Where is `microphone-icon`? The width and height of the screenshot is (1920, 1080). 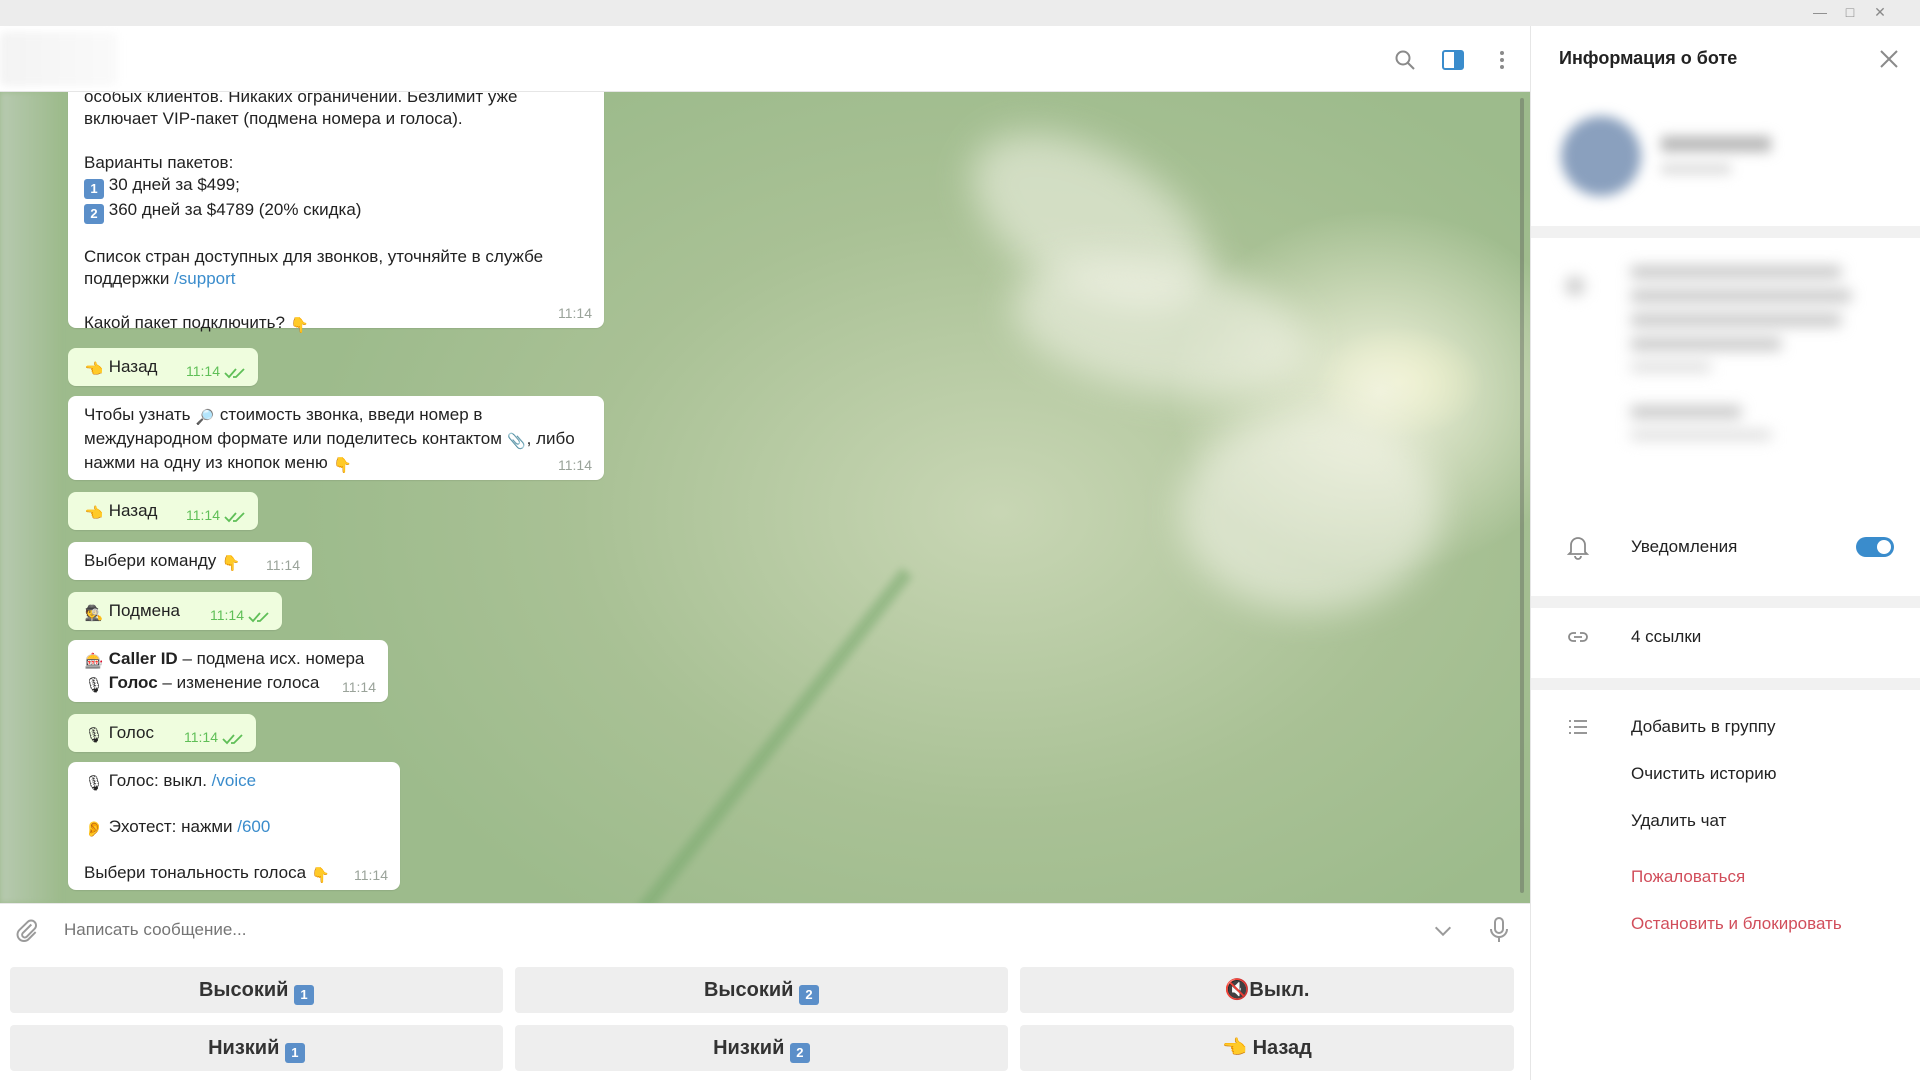 microphone-icon is located at coordinates (1499, 930).